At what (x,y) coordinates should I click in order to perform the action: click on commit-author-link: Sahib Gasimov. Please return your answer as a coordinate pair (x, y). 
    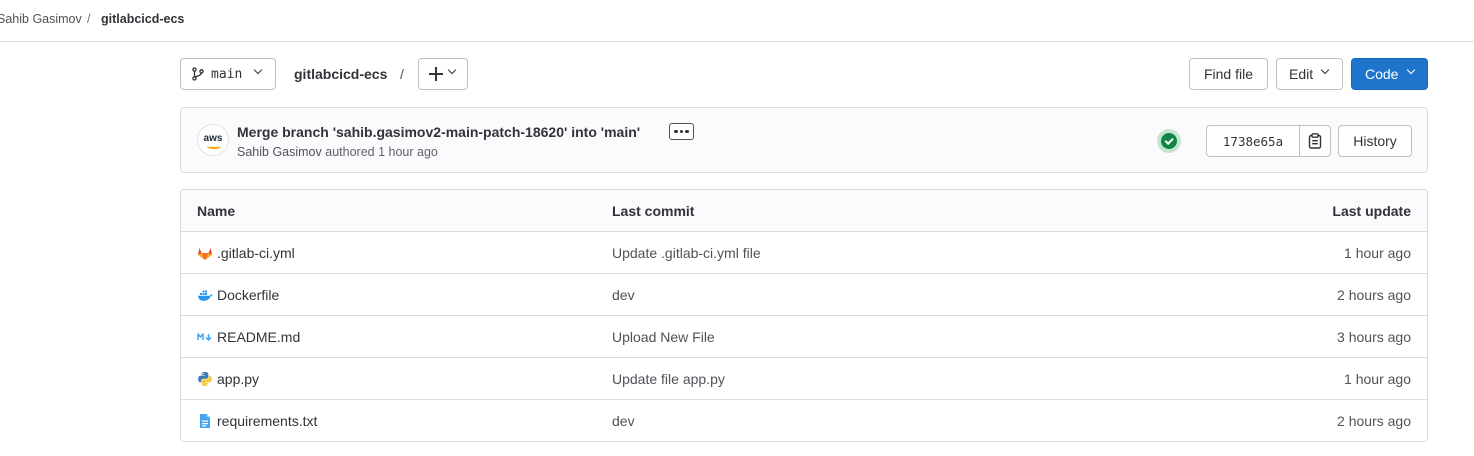
    Looking at the image, I should click on (279, 152).